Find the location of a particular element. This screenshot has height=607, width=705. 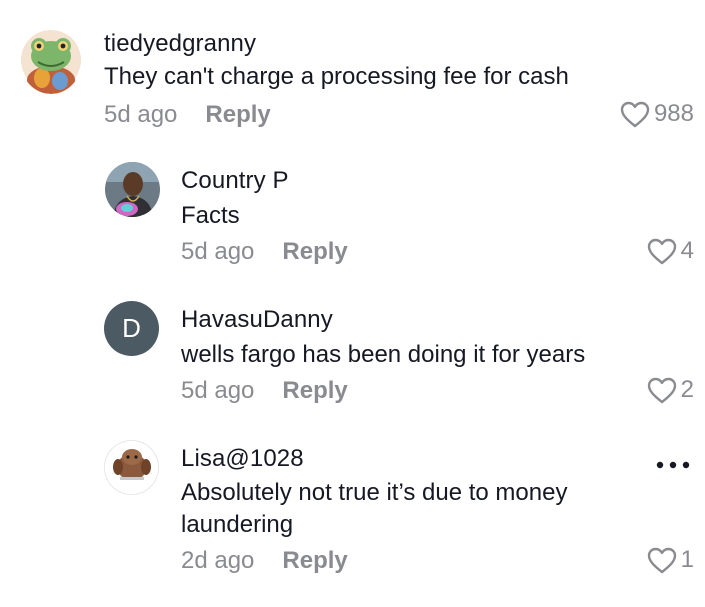

like-button: 4 is located at coordinates (670, 251).